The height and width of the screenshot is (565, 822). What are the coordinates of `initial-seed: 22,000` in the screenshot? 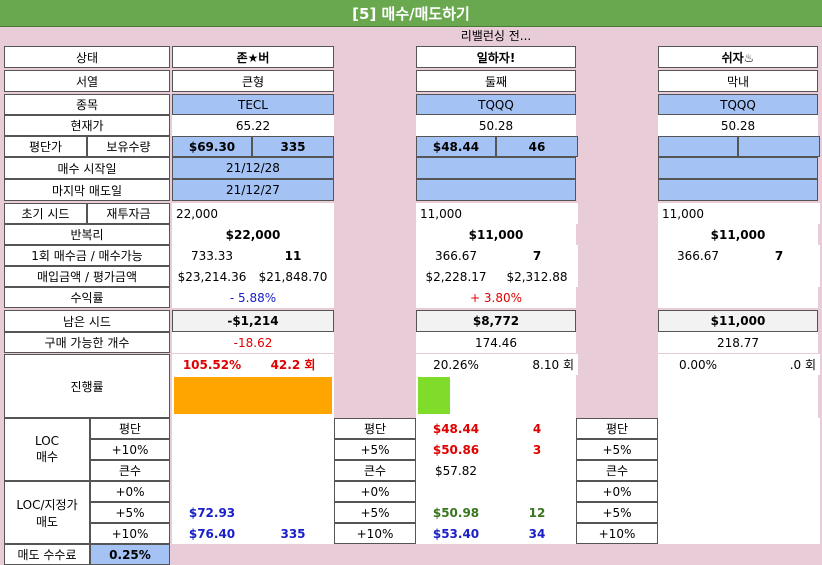 It's located at (212, 213).